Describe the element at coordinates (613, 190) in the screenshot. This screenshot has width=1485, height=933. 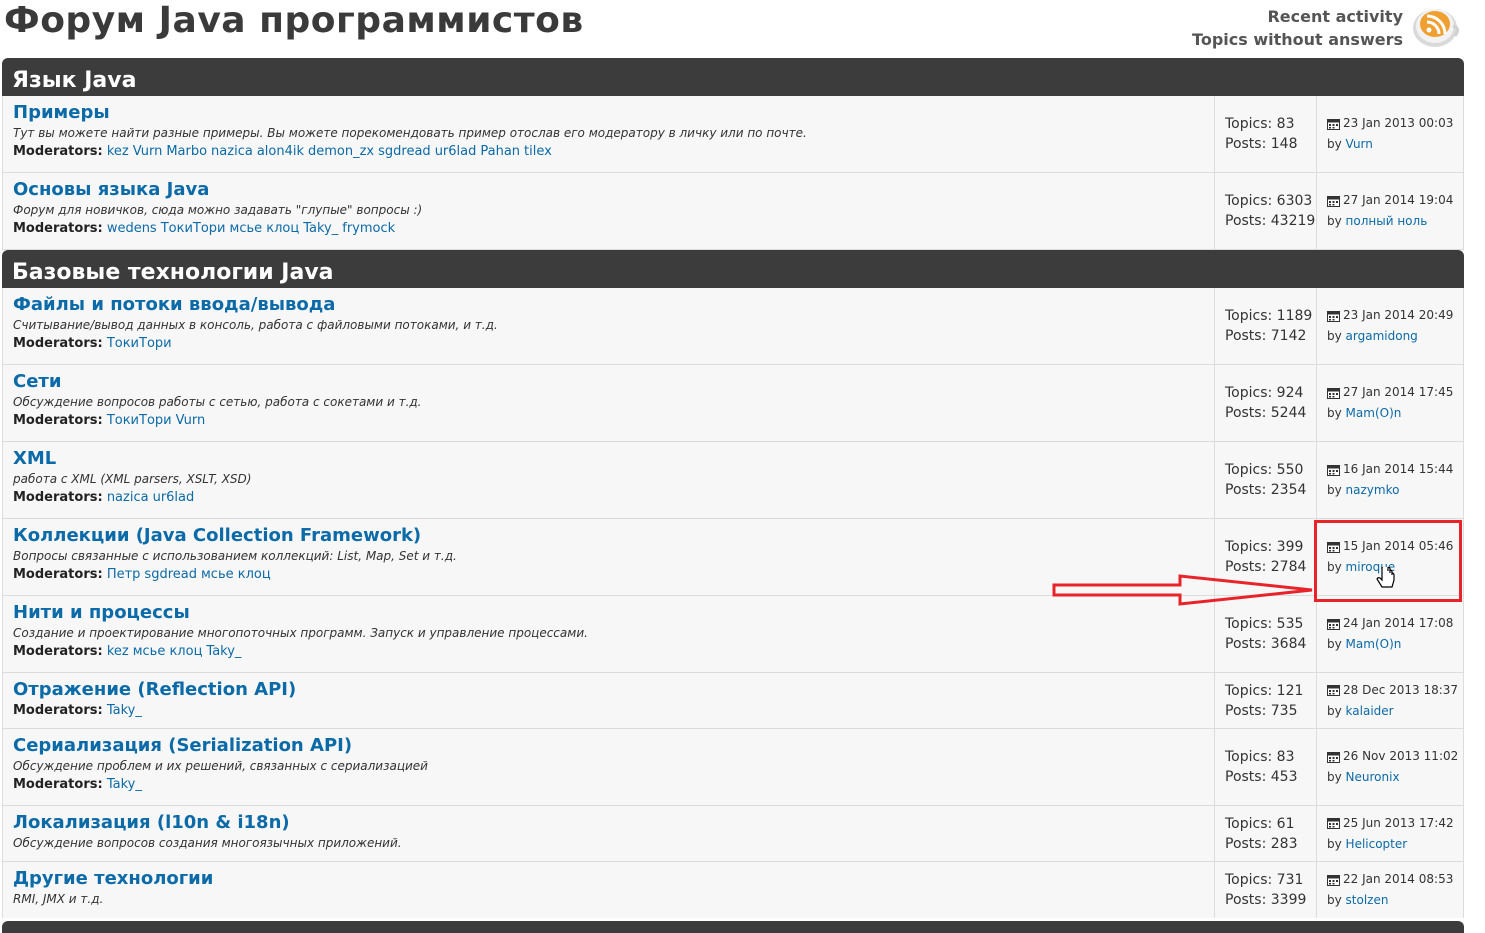
I see `forum-title-link: Основы языка Java` at that location.